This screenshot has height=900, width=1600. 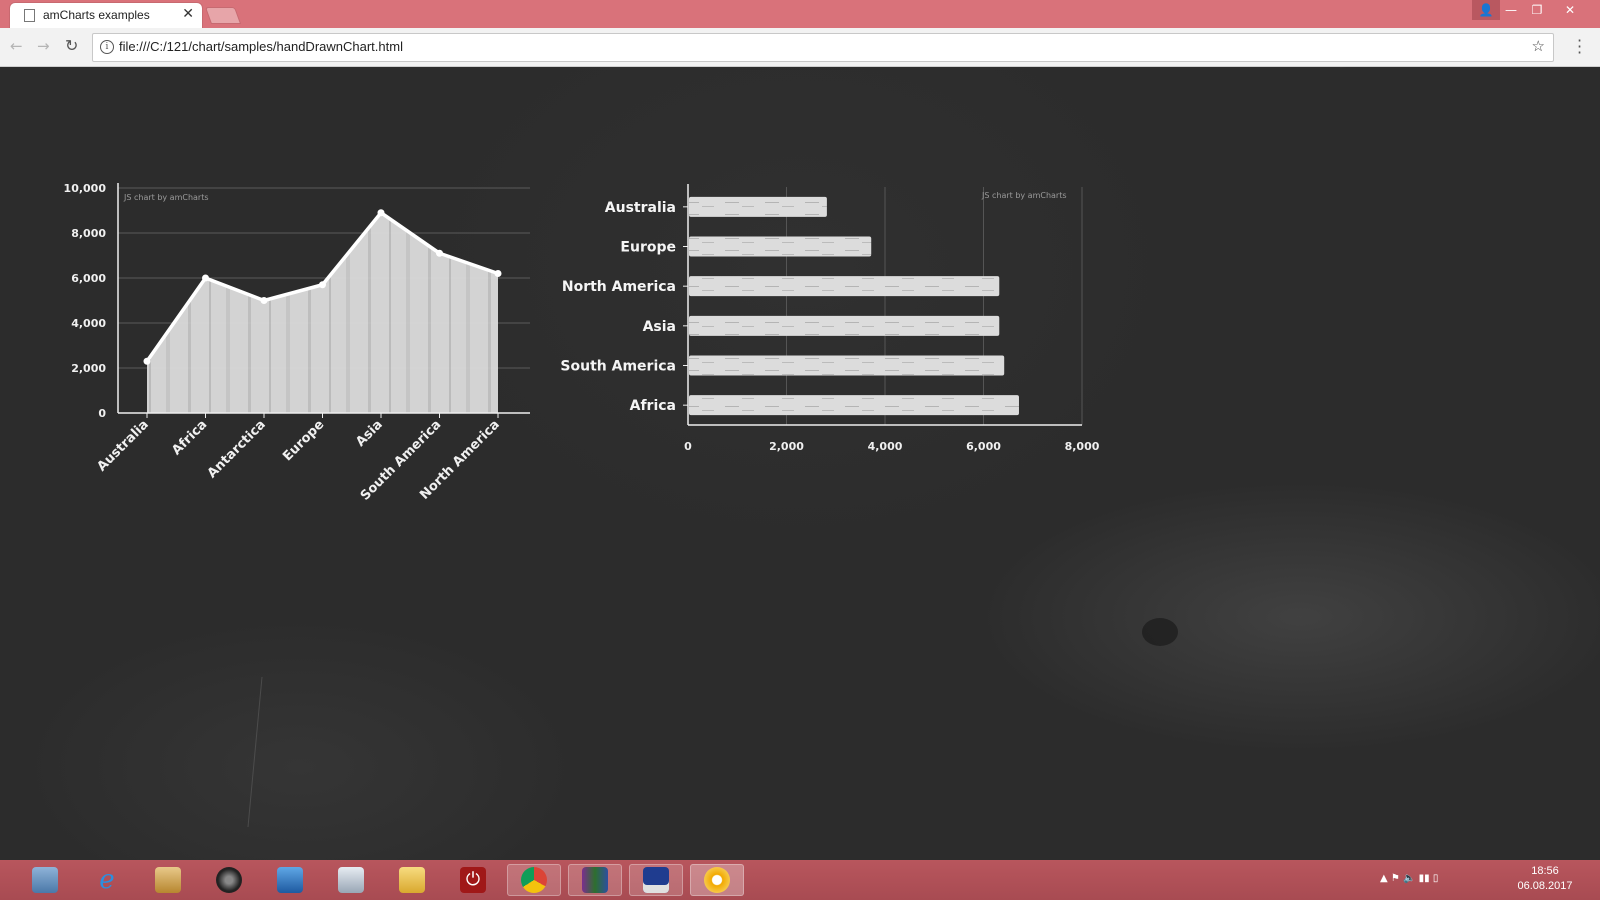 I want to click on page-icon, so click(x=29, y=15).